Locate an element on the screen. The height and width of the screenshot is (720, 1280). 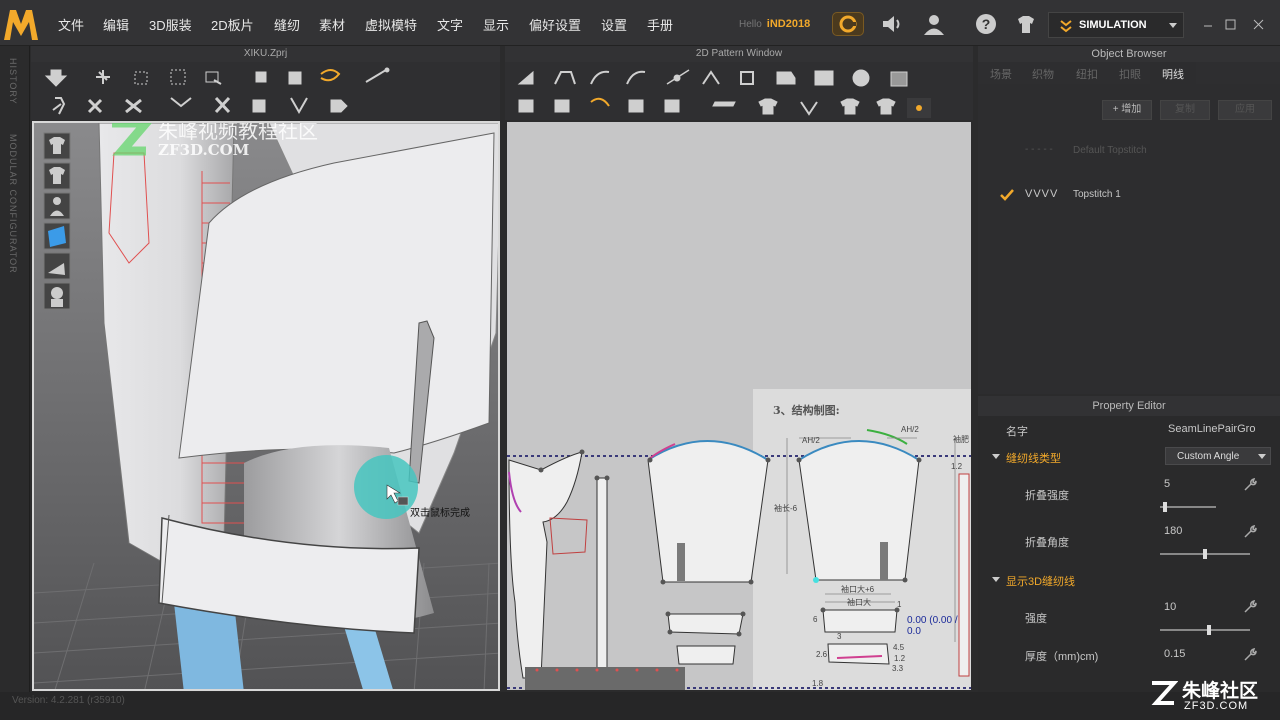
sew-tooltip: 双击鼠标完成 is located at coordinates (440, 513).